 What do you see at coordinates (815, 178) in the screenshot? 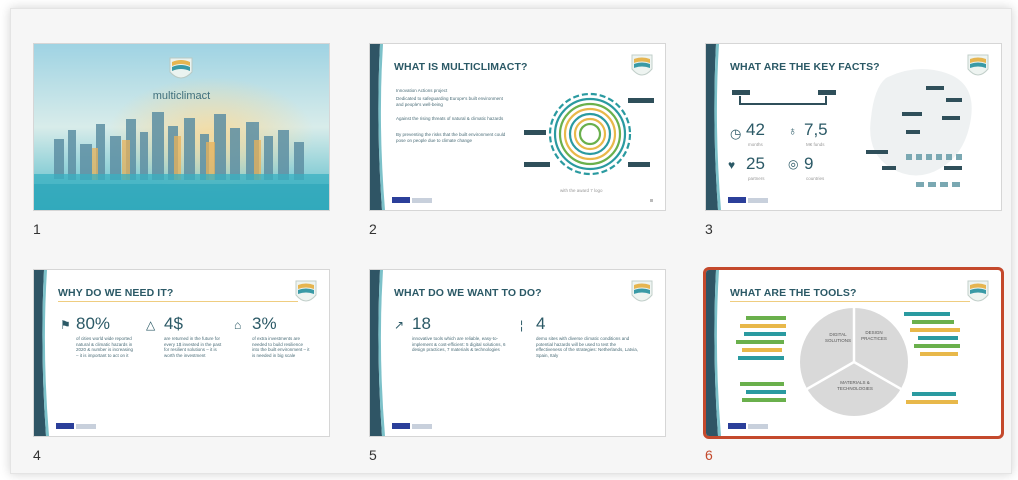
I see `stat-countries-label: countries` at bounding box center [815, 178].